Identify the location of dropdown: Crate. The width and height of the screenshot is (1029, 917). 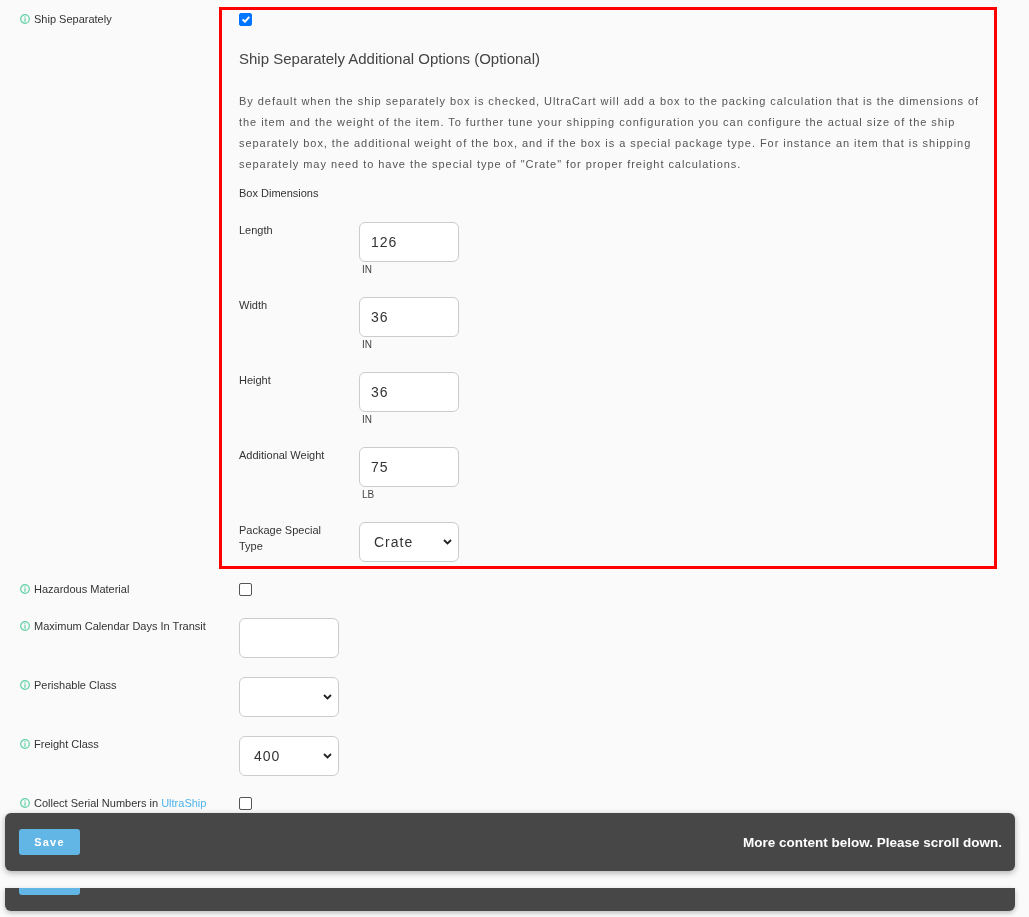
(409, 542).